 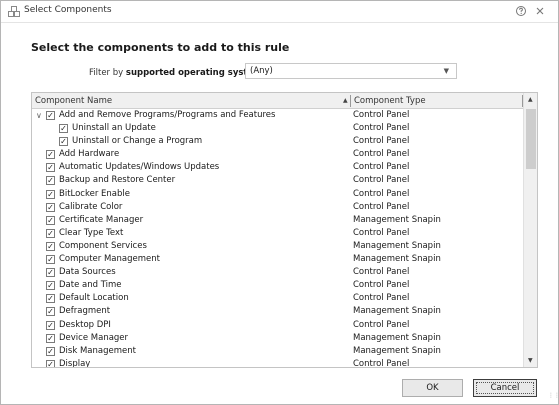 What do you see at coordinates (73, 101) in the screenshot?
I see `column-header-component-name: Component Name` at bounding box center [73, 101].